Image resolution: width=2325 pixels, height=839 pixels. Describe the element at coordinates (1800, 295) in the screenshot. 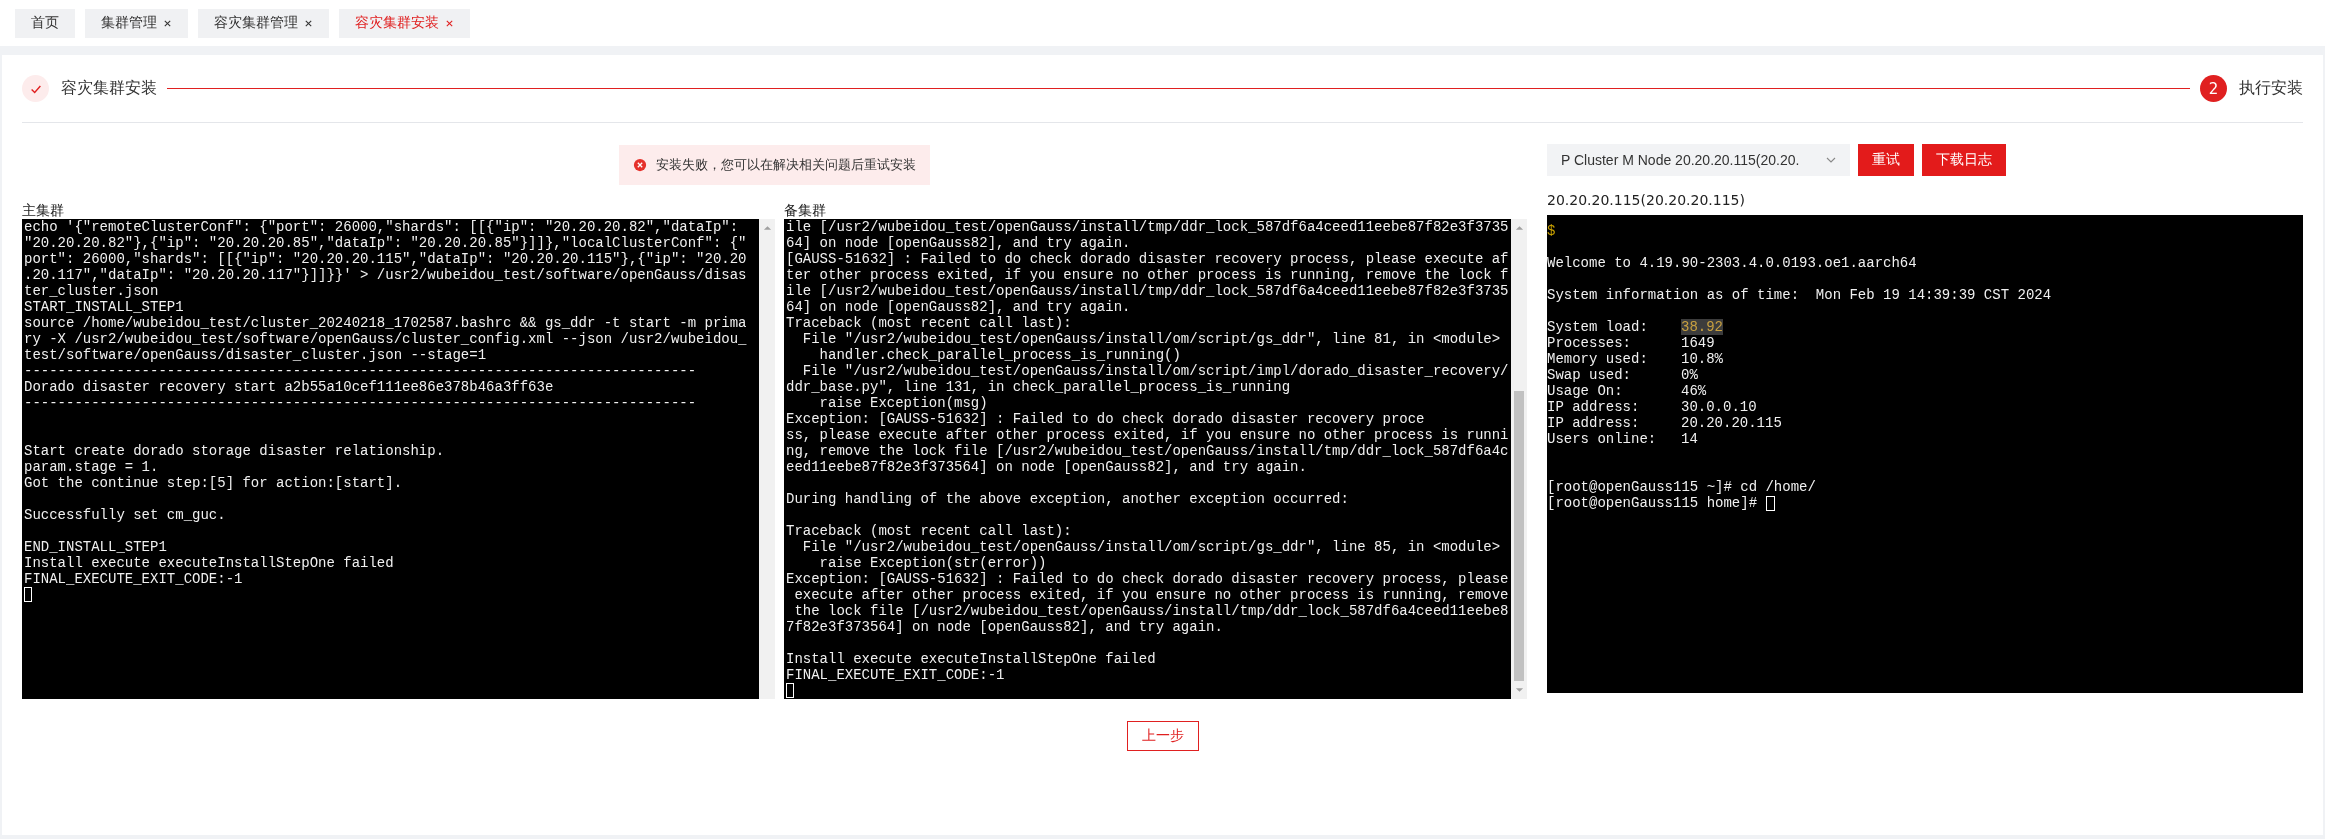

I see `terminal-line: System information as of time: Mon Feb 19 14:39:39 CST 2024` at that location.